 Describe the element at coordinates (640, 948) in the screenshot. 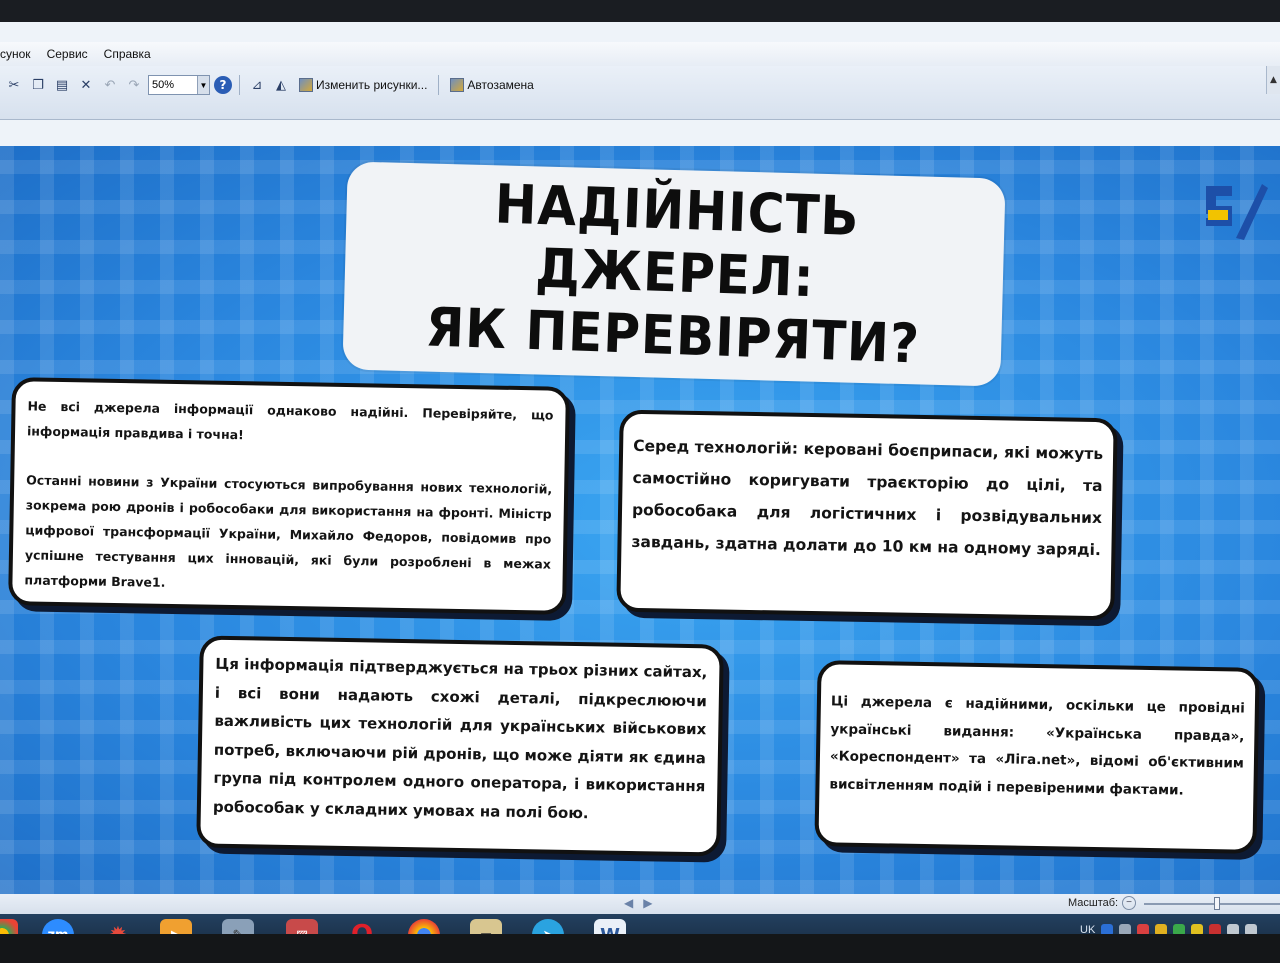

I see `monitor-bezel` at that location.